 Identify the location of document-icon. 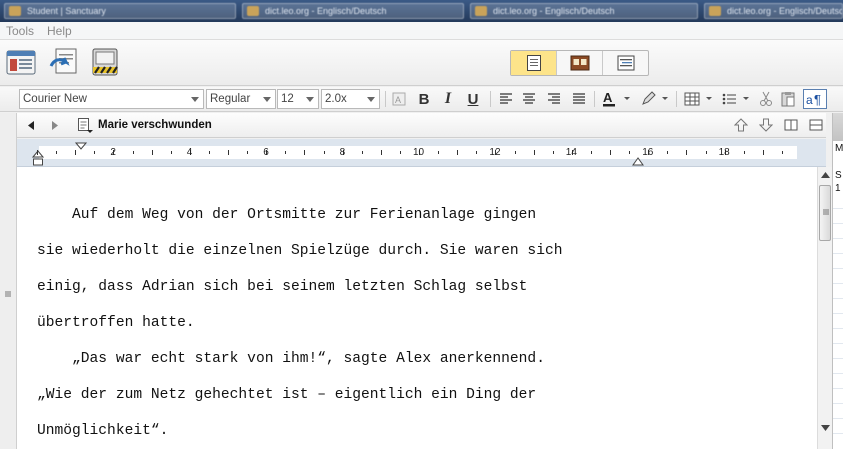
(85, 125).